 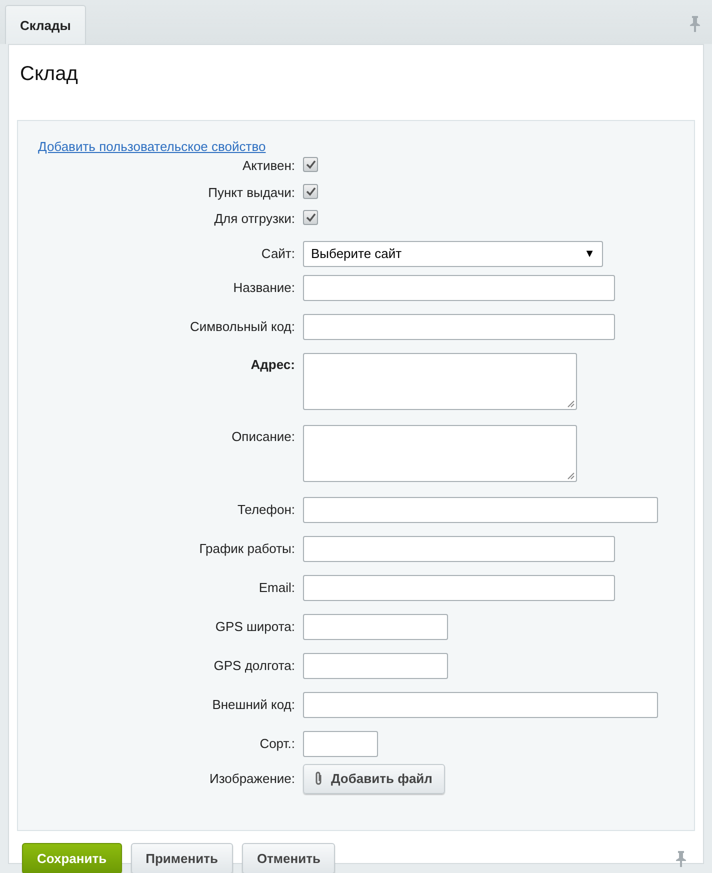 What do you see at coordinates (251, 192) in the screenshot?
I see `field-label: Пункт выдачи:` at bounding box center [251, 192].